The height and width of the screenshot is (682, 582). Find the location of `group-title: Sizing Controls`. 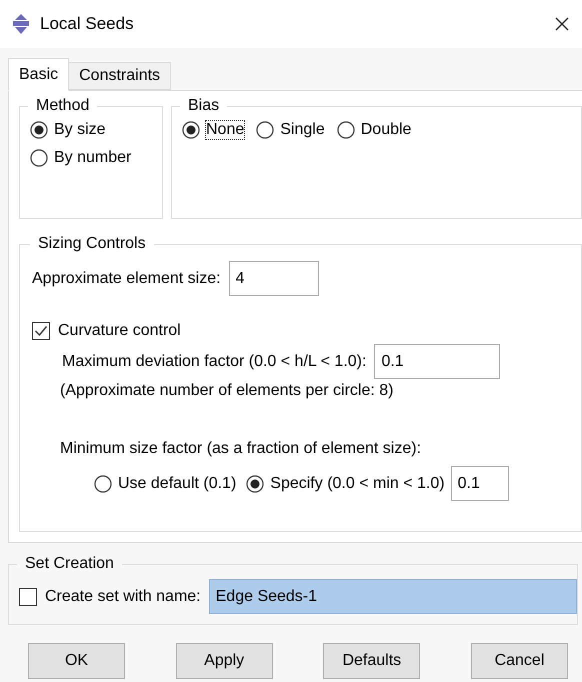

group-title: Sizing Controls is located at coordinates (92, 244).